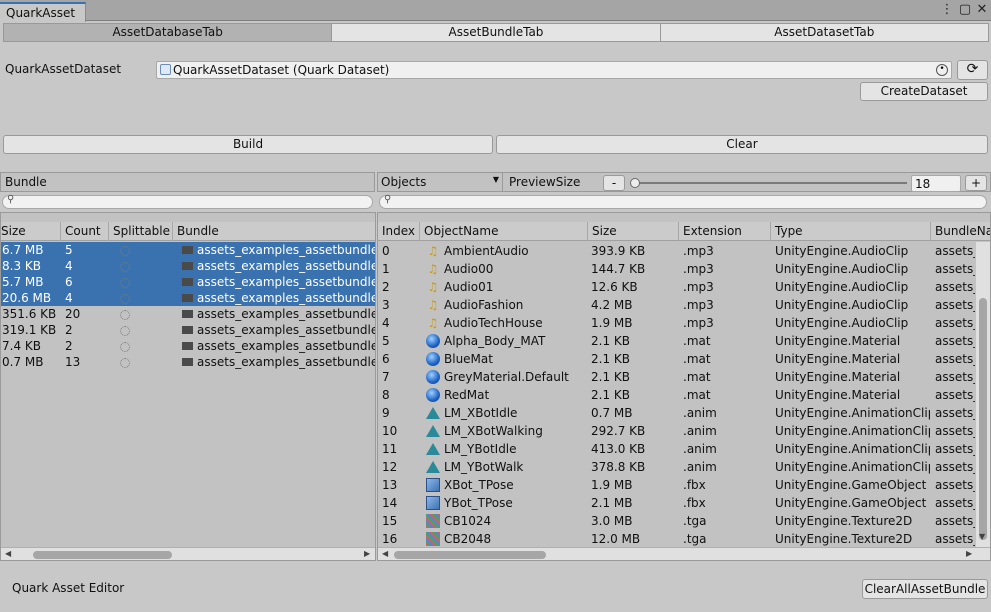 The width and height of the screenshot is (991, 612). What do you see at coordinates (612, 413) in the screenshot?
I see `object-row-size: 0.7 MB` at bounding box center [612, 413].